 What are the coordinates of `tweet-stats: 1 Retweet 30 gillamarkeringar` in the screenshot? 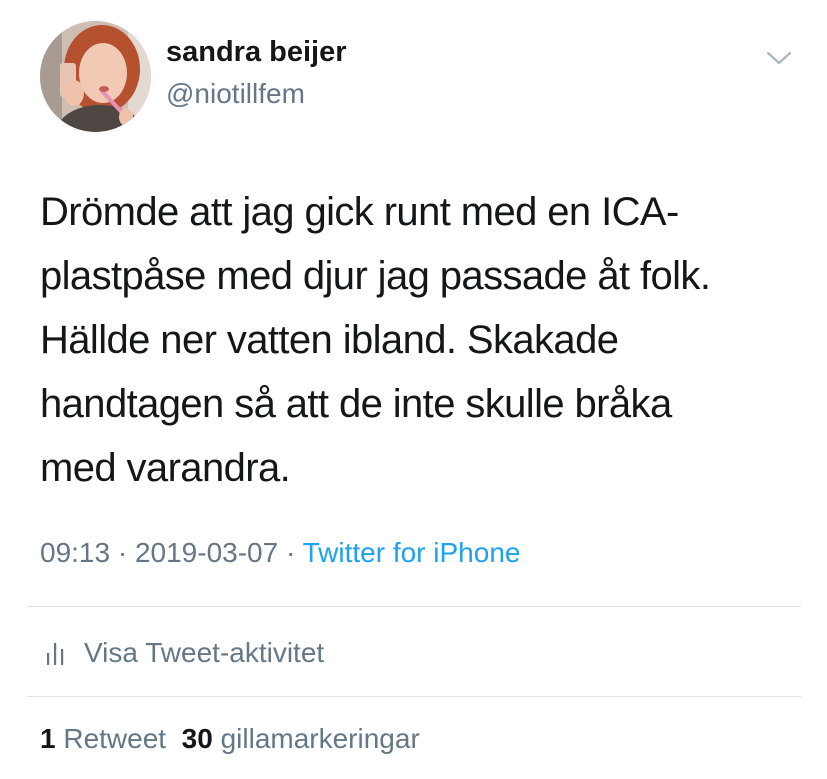 It's located at (230, 739).